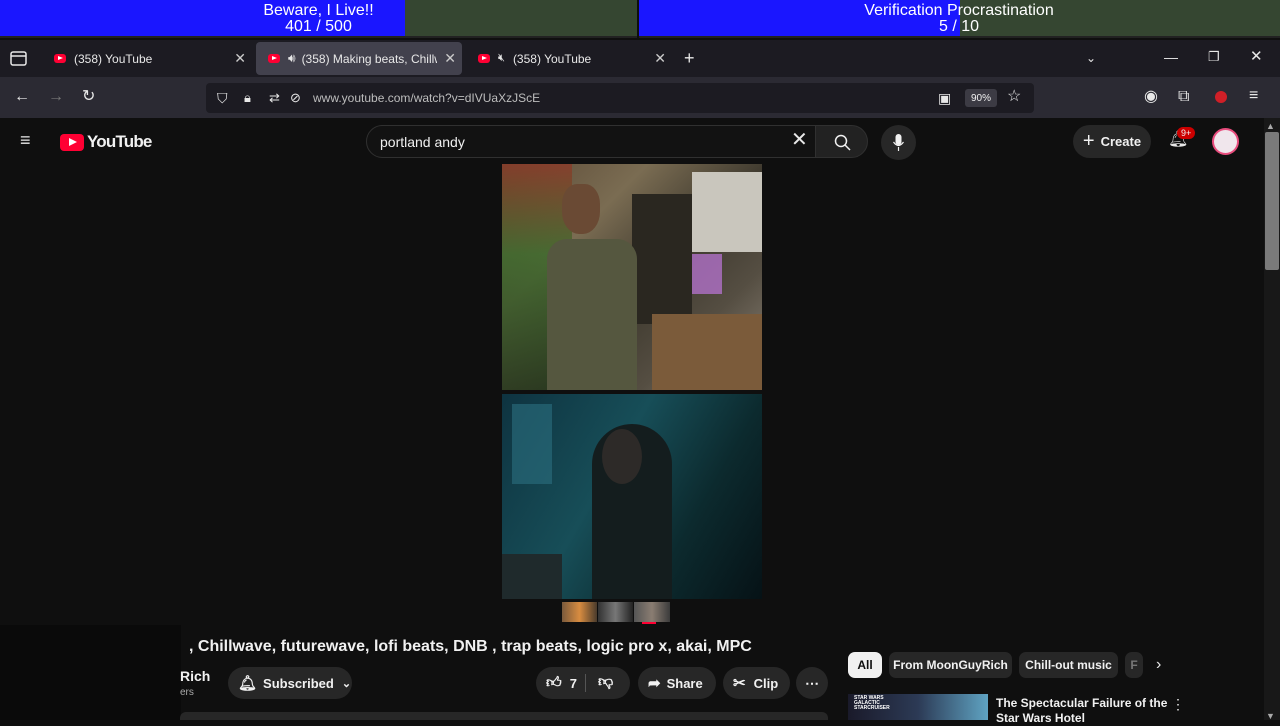 The height and width of the screenshot is (726, 1280). I want to click on speaker-icon: 🔊︎, so click(292, 58).